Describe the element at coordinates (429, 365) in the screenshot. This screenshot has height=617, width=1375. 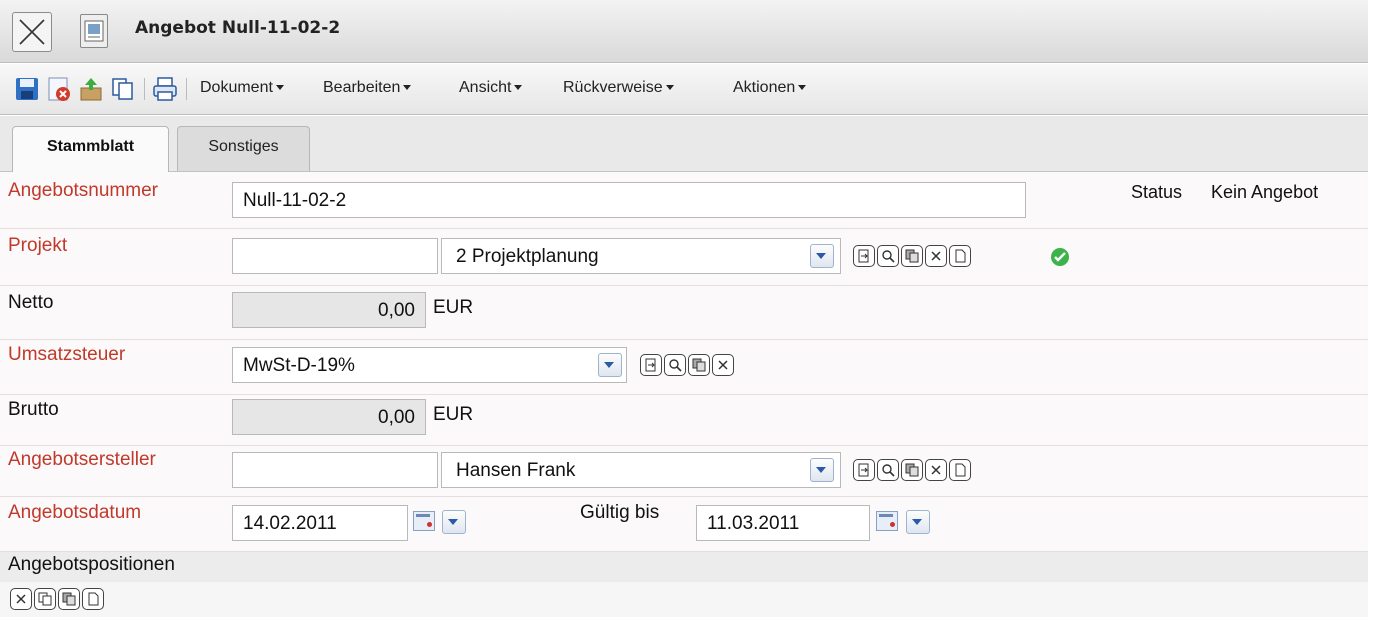
I see `umsatzsteuer-select: MwSt-D-19%` at that location.